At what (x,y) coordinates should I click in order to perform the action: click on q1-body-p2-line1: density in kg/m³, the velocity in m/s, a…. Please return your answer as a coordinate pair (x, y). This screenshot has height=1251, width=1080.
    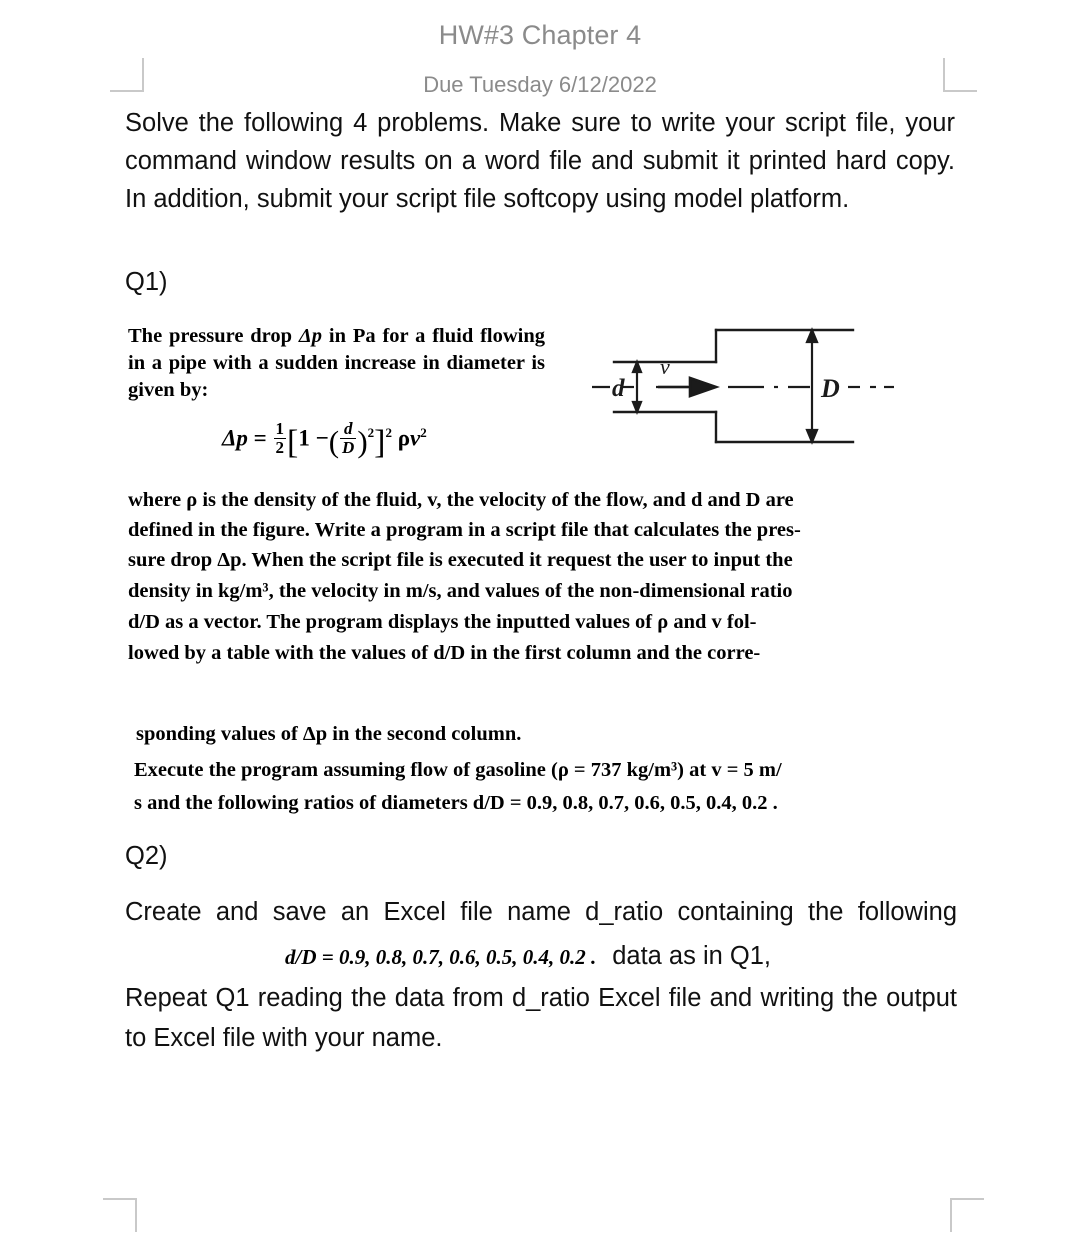
    Looking at the image, I should click on (460, 591).